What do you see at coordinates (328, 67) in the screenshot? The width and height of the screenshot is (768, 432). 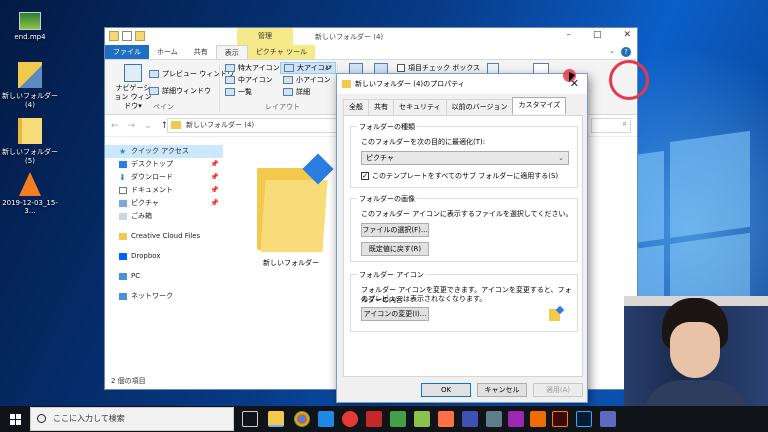 I see `layout-scroll-arrows: ▴▾` at bounding box center [328, 67].